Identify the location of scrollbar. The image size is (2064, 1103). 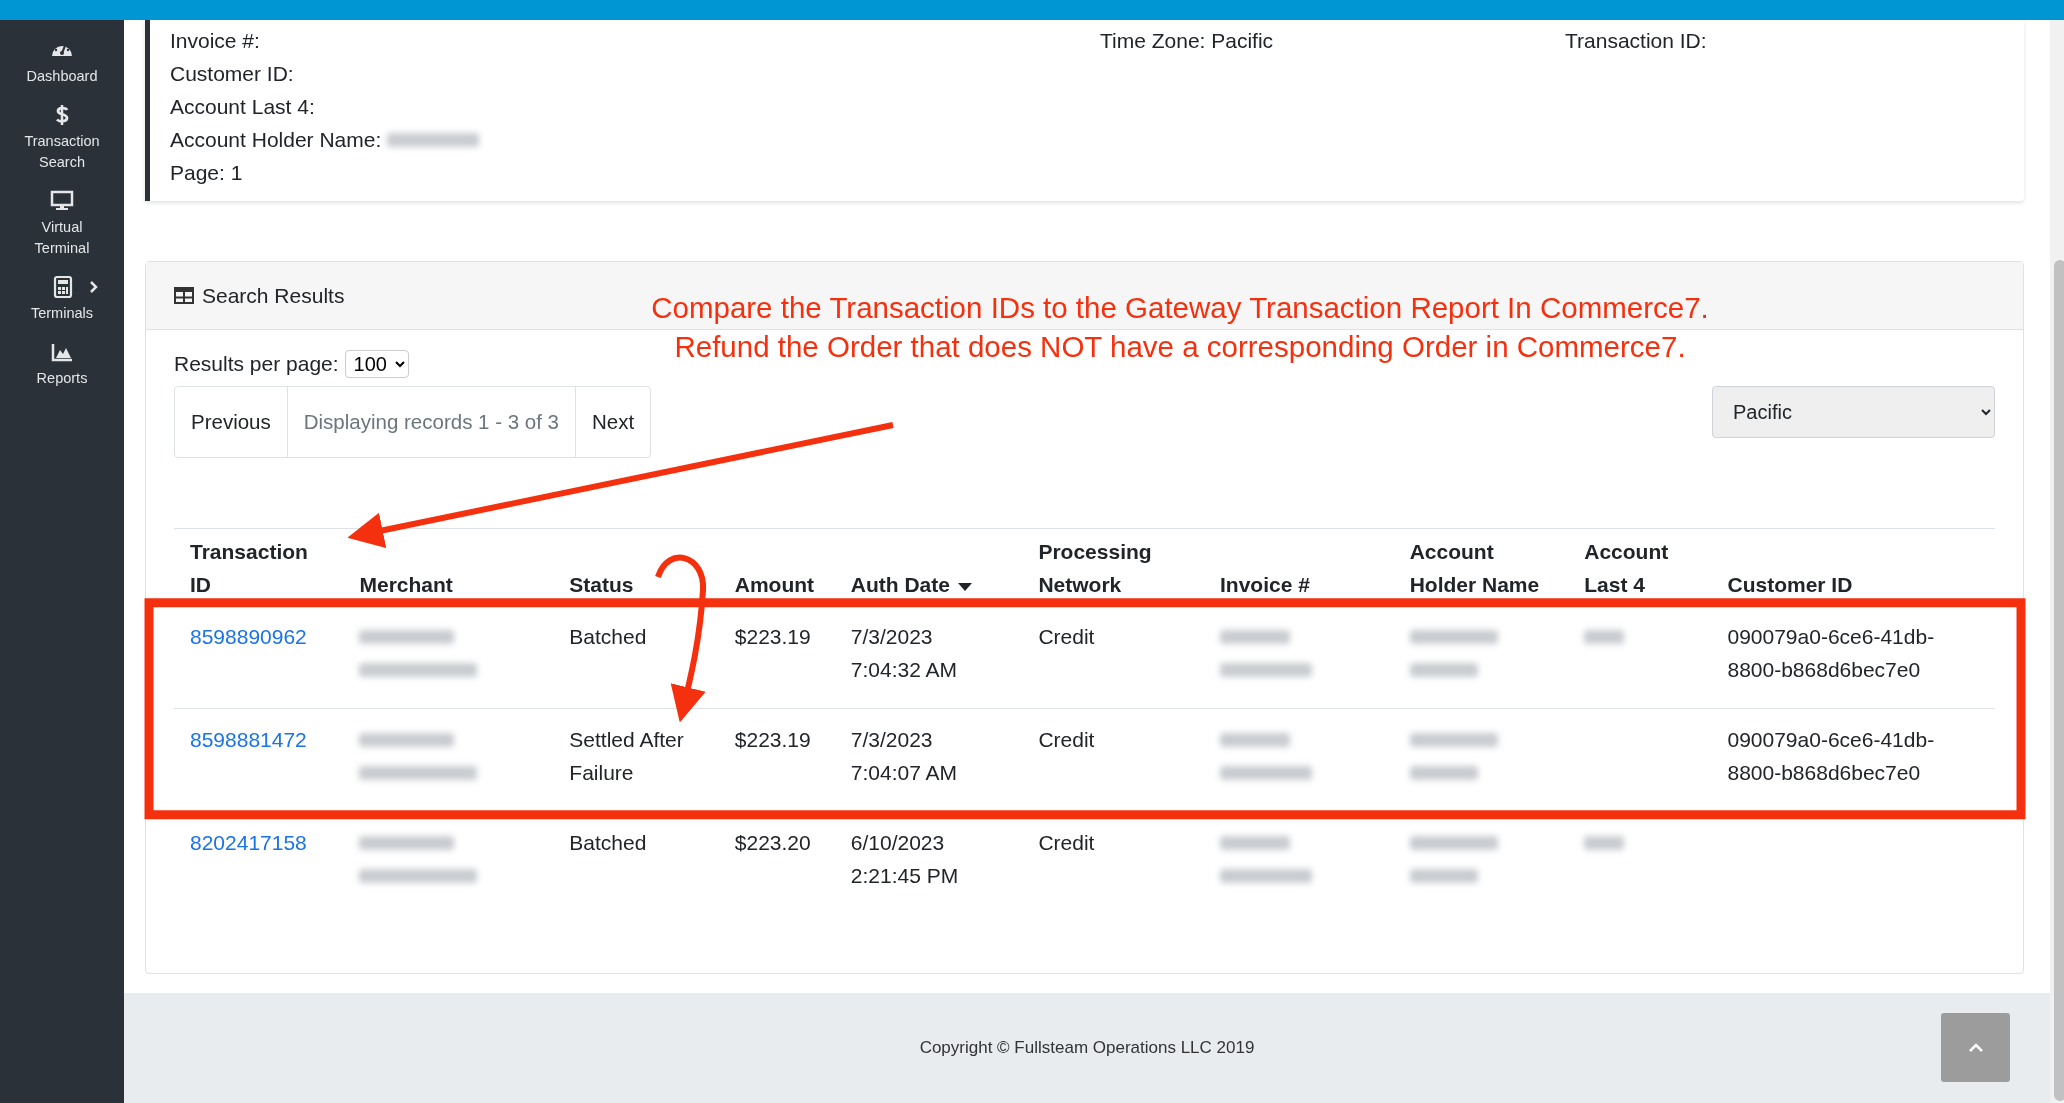
(2057, 561).